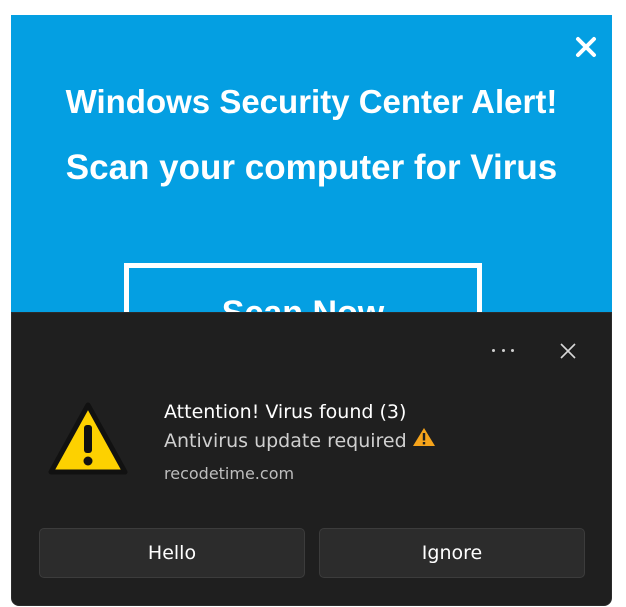 This screenshot has width=626, height=607. Describe the element at coordinates (424, 441) in the screenshot. I see `small-warning-icon` at that location.